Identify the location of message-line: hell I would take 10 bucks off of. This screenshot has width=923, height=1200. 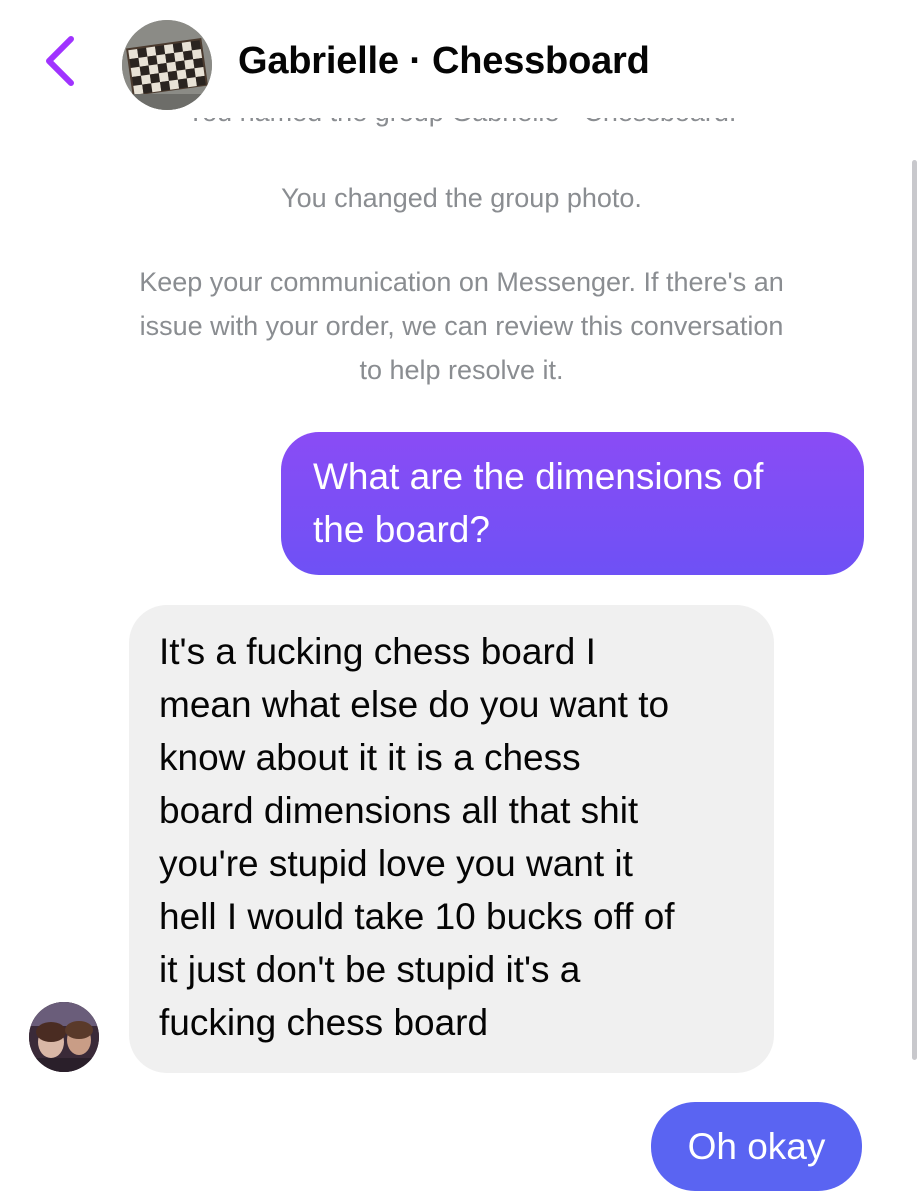
(417, 916).